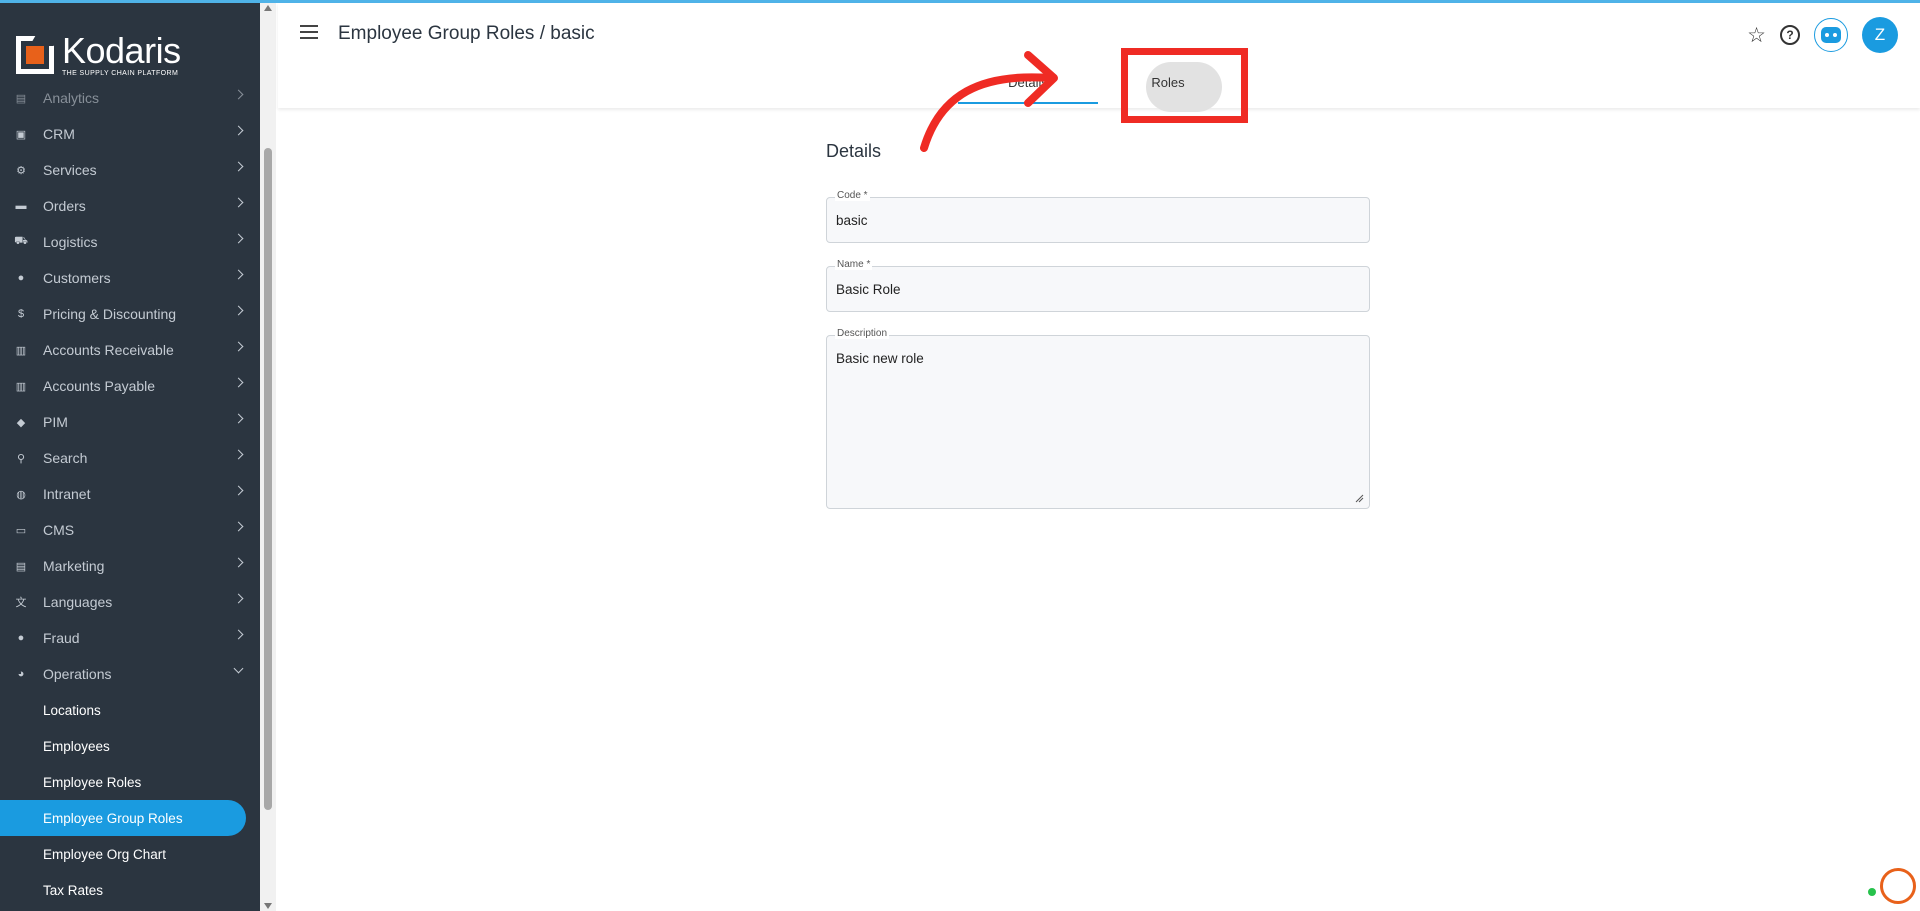 This screenshot has height=911, width=1920. I want to click on sidebar-item-pricing: $ Pricing & Discounting, so click(130, 314).